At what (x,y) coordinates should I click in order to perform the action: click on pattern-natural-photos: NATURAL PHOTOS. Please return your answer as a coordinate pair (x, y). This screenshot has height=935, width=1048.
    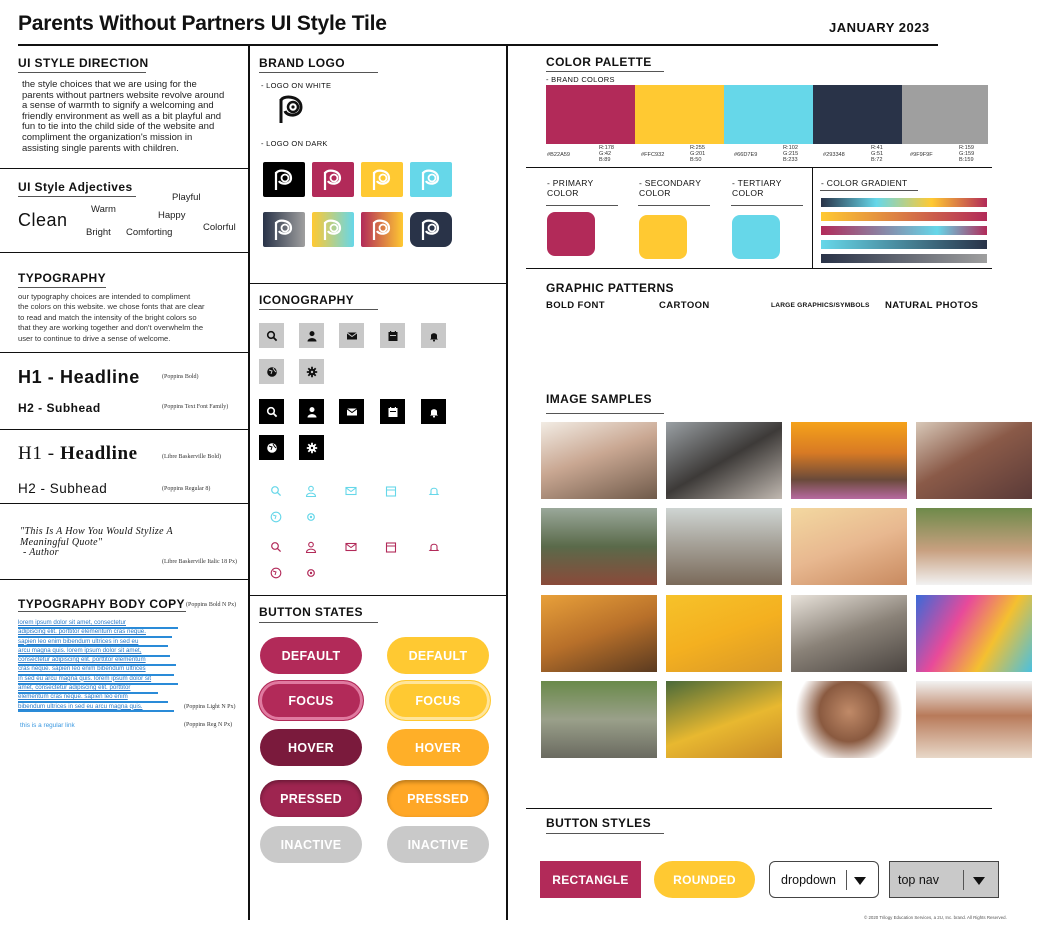
    Looking at the image, I should click on (932, 305).